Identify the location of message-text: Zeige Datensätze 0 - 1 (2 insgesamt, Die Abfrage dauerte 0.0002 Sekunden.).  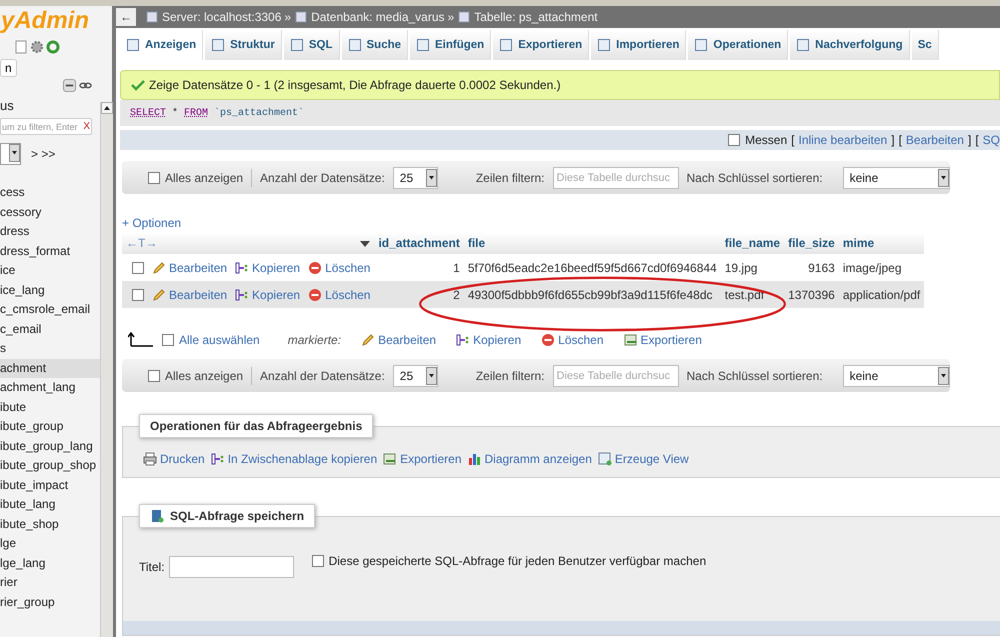
(355, 85).